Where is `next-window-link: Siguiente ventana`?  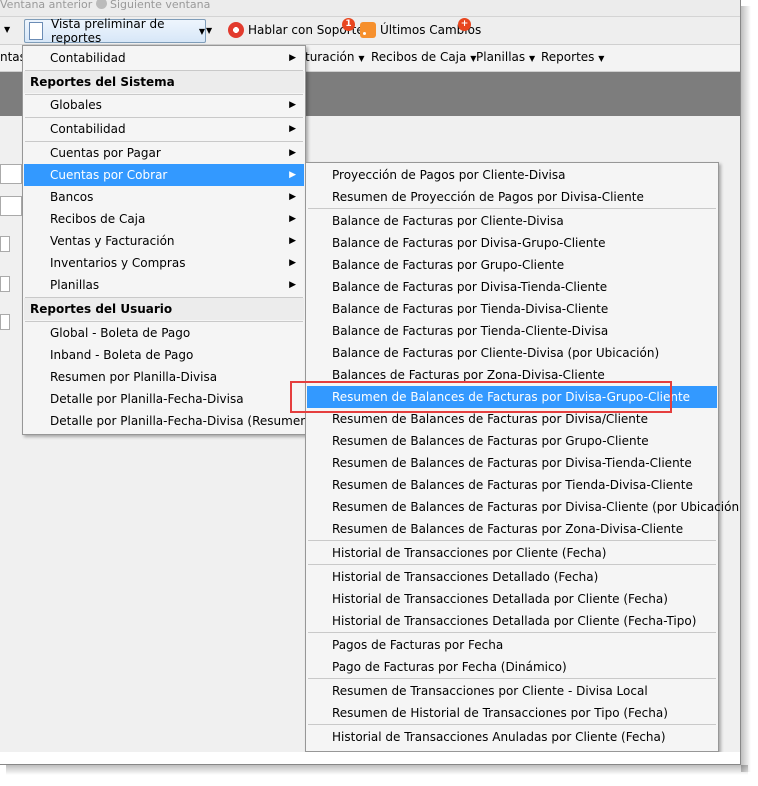 next-window-link: Siguiente ventana is located at coordinates (153, 5).